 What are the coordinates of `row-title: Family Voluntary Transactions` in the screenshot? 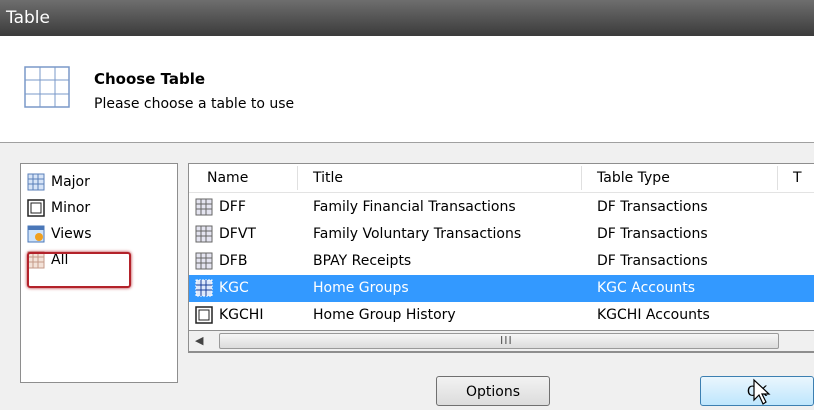 It's located at (417, 234).